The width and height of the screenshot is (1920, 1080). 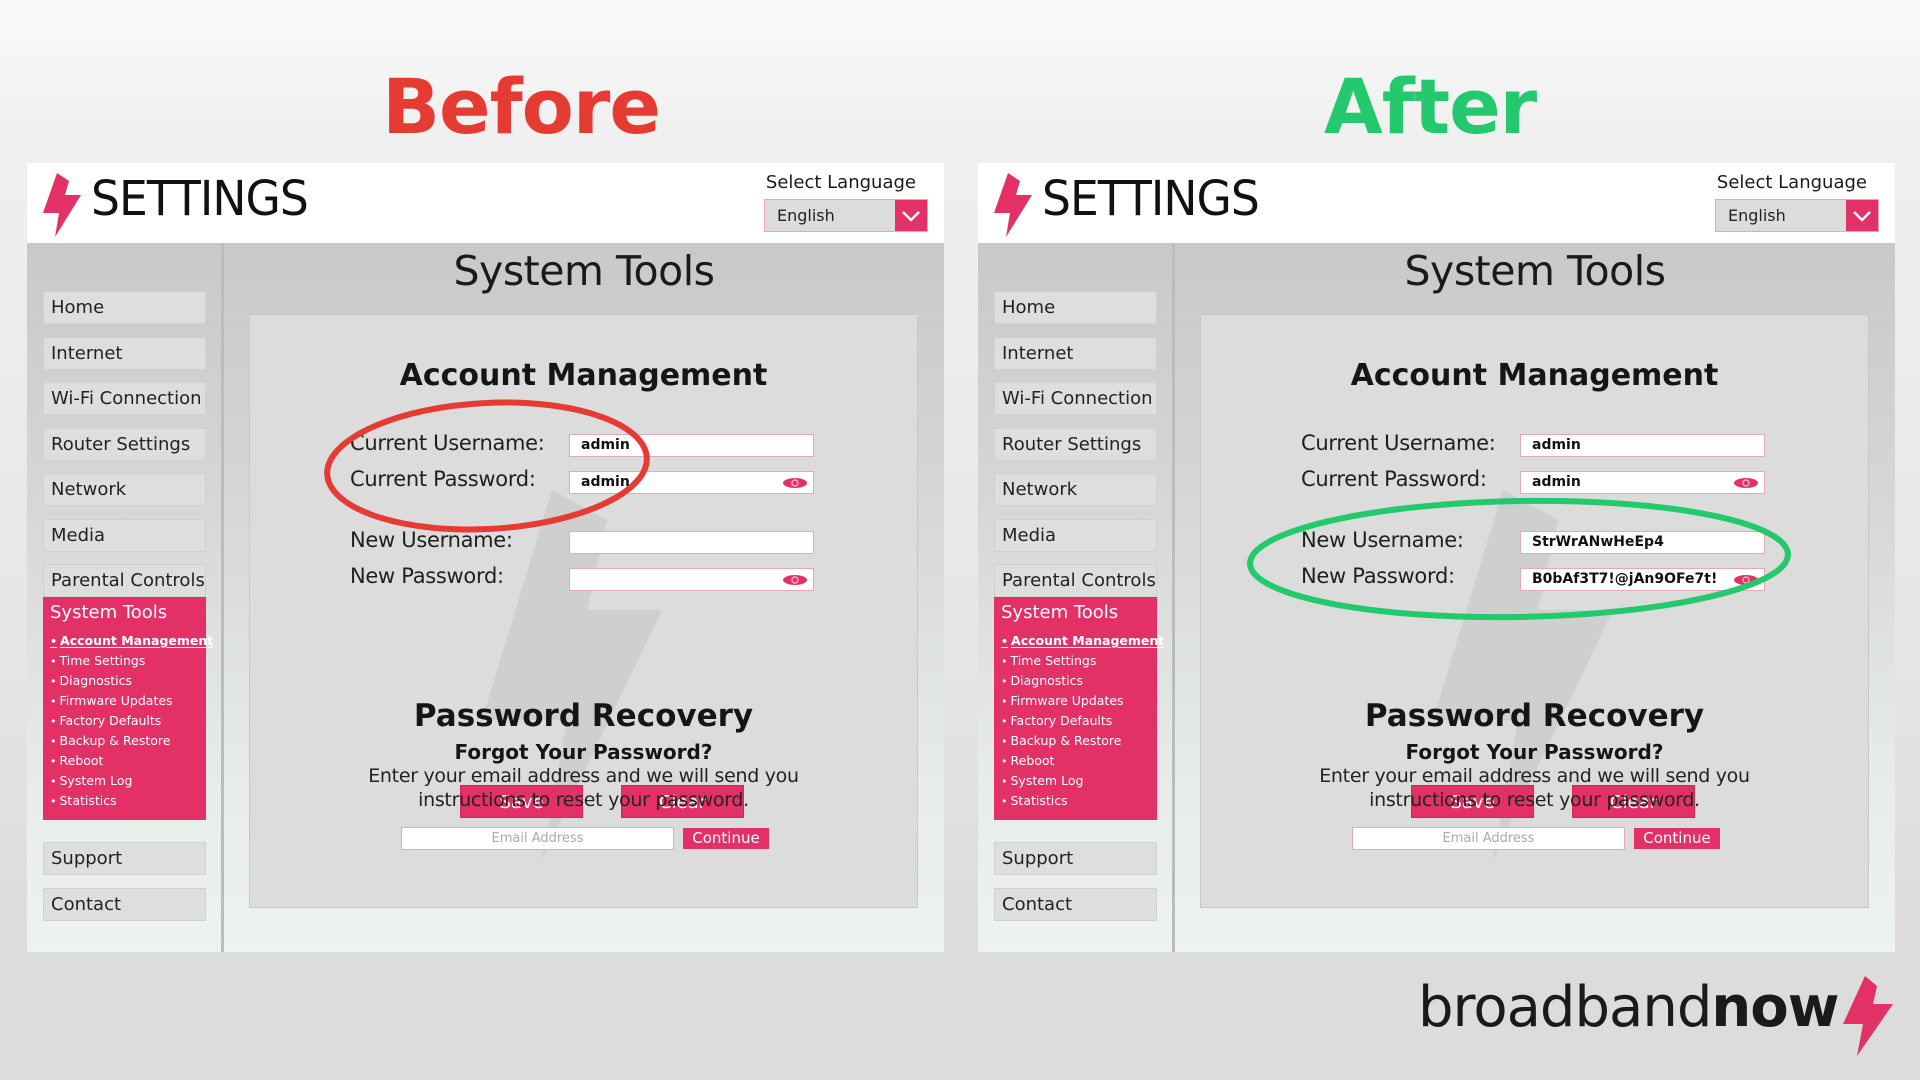 I want to click on settings-header: SETTINGS Select Language English, so click(x=485, y=203).